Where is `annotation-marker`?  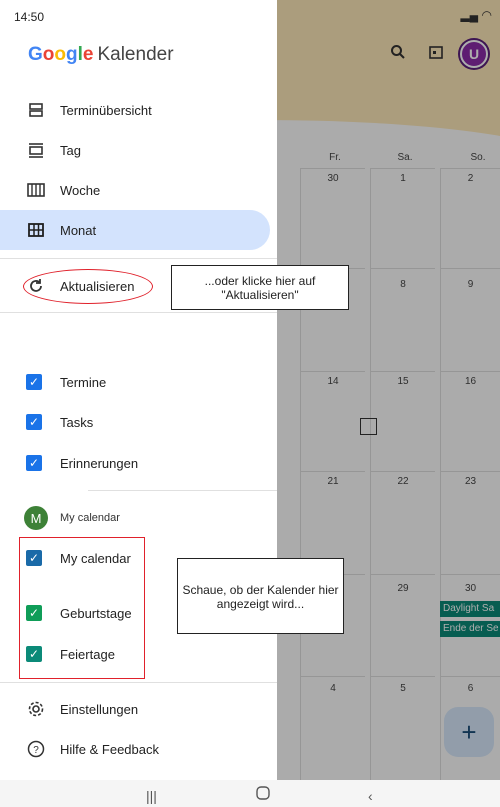 annotation-marker is located at coordinates (368, 426).